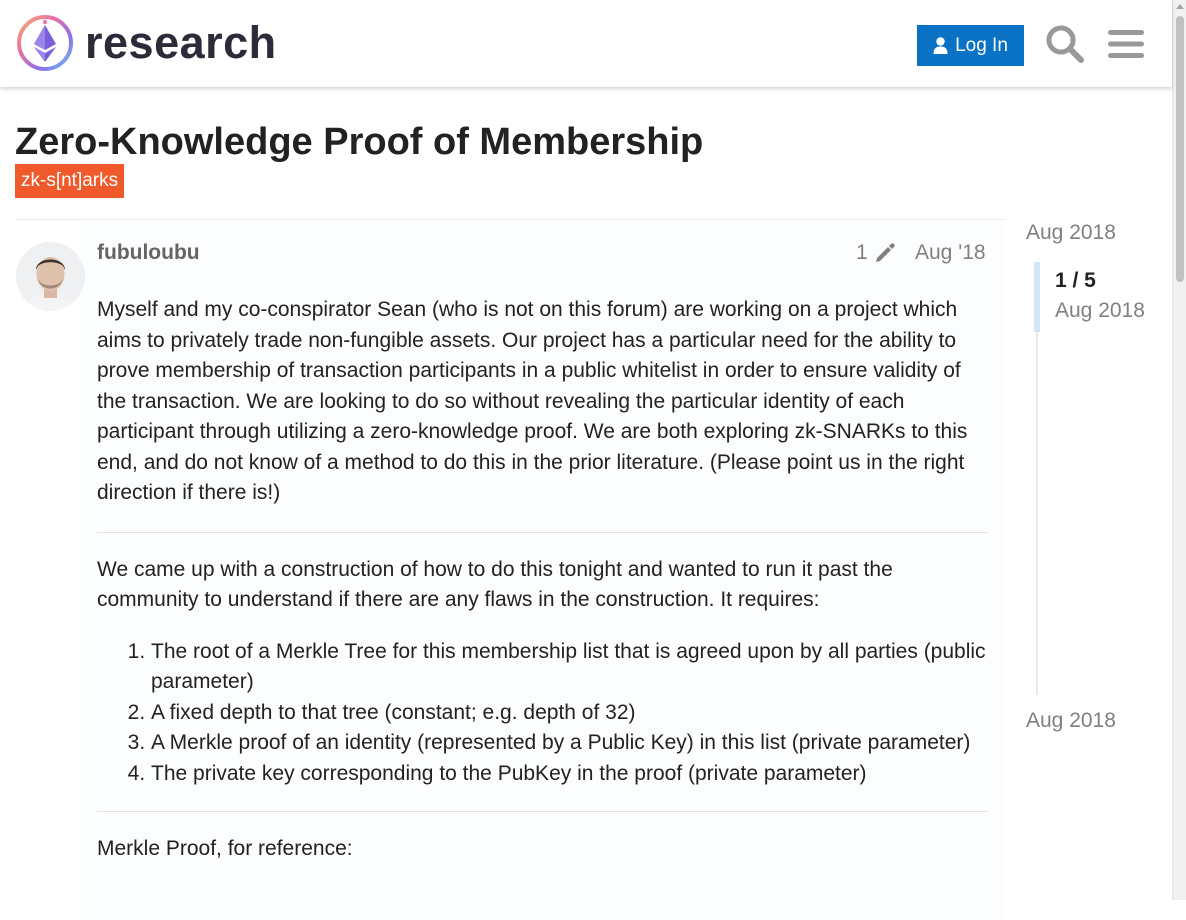  Describe the element at coordinates (1180, 149) in the screenshot. I see `scrollbar-thumb` at that location.